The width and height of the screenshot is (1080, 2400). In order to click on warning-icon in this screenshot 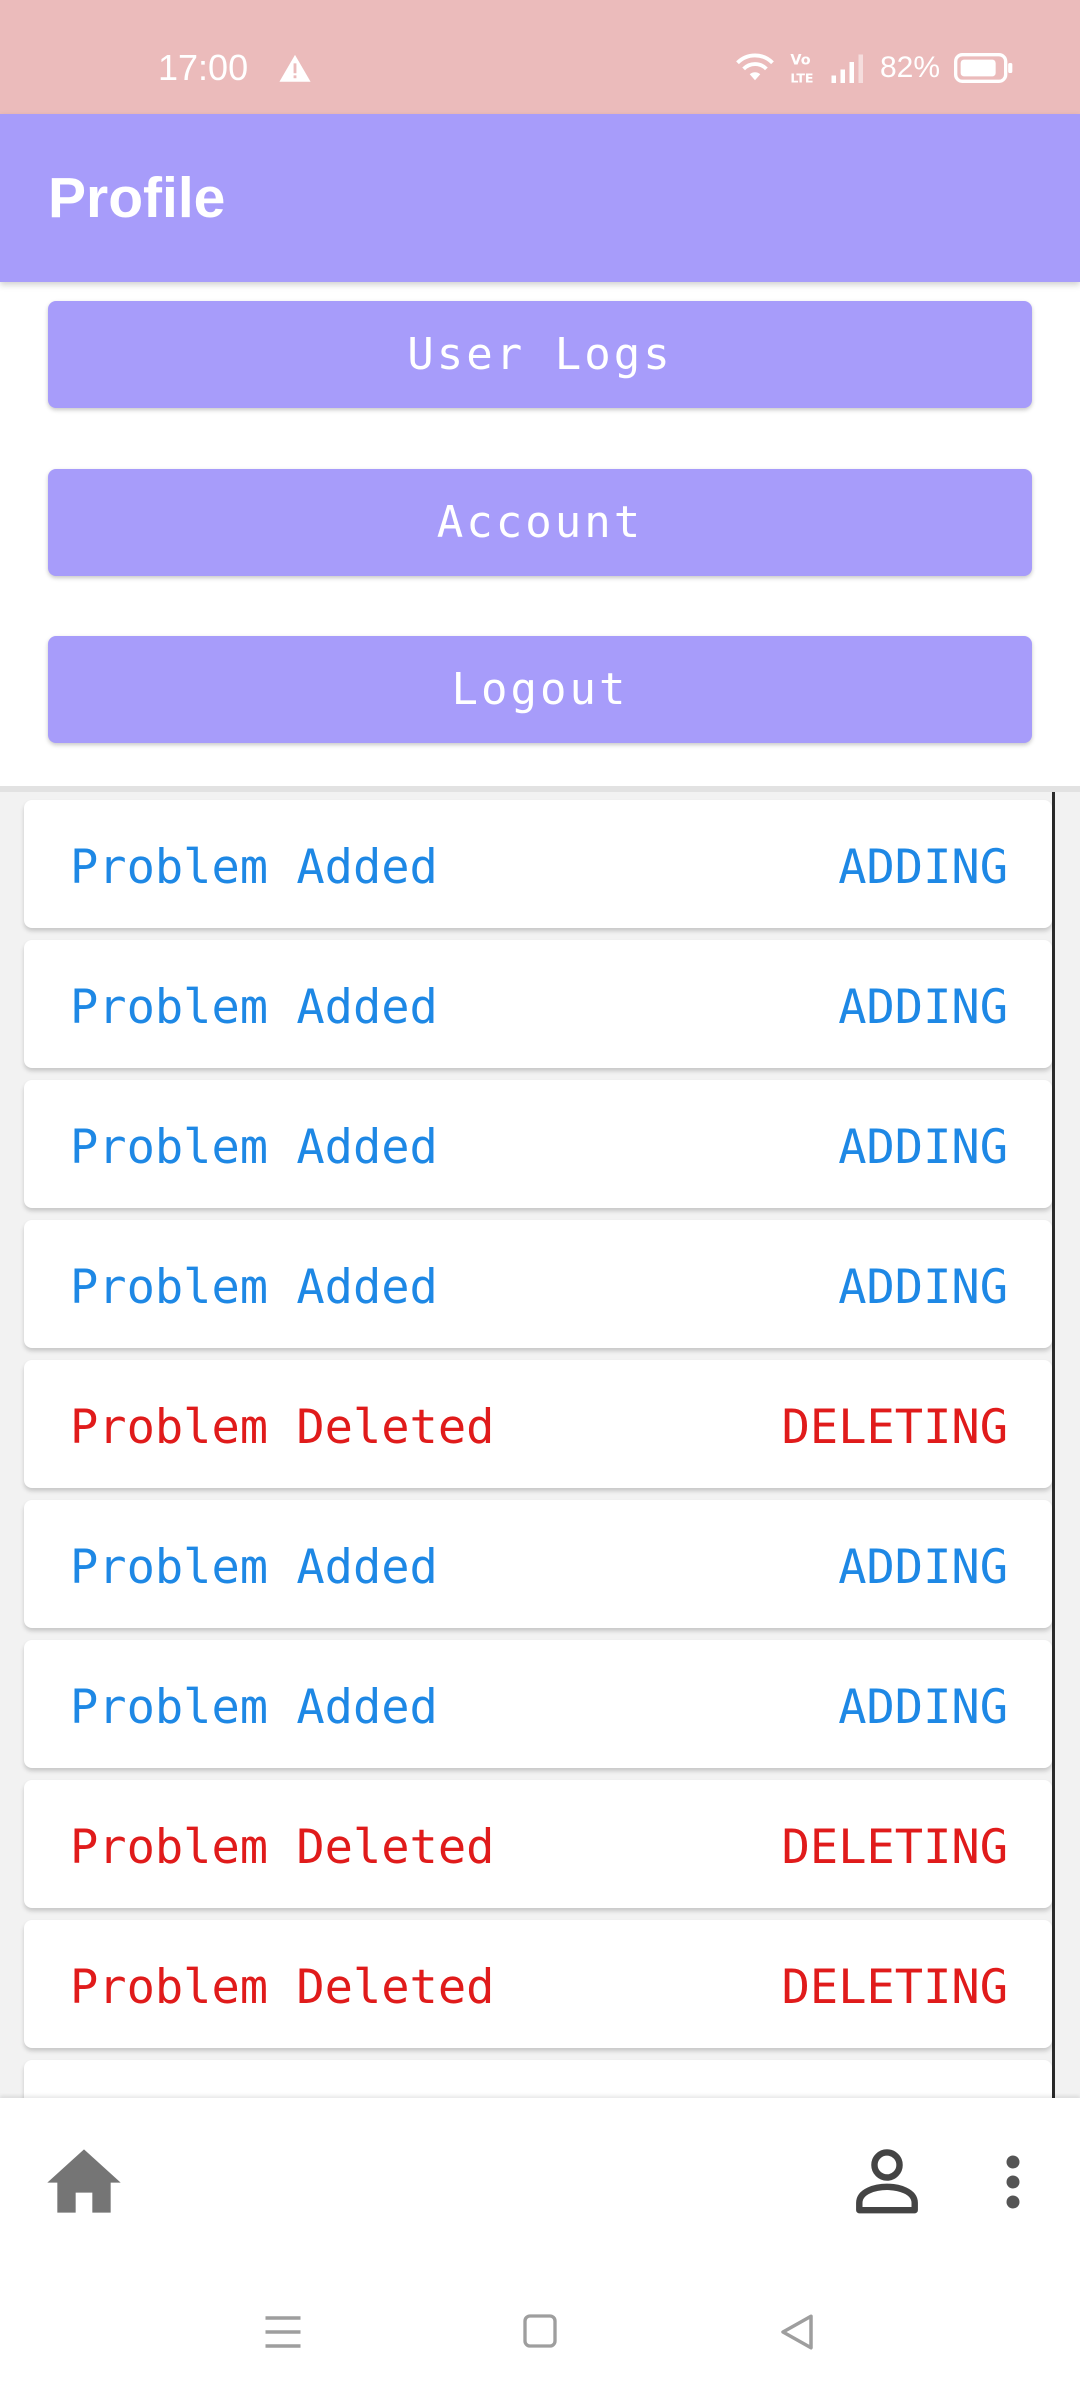, I will do `click(295, 68)`.